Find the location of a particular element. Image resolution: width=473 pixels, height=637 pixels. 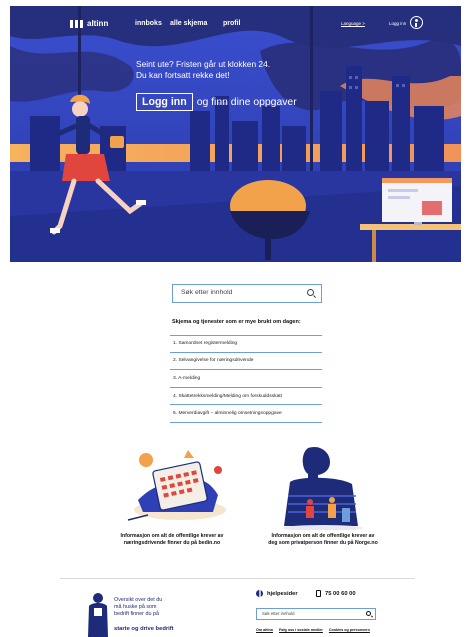

phone-icon is located at coordinates (318, 593).